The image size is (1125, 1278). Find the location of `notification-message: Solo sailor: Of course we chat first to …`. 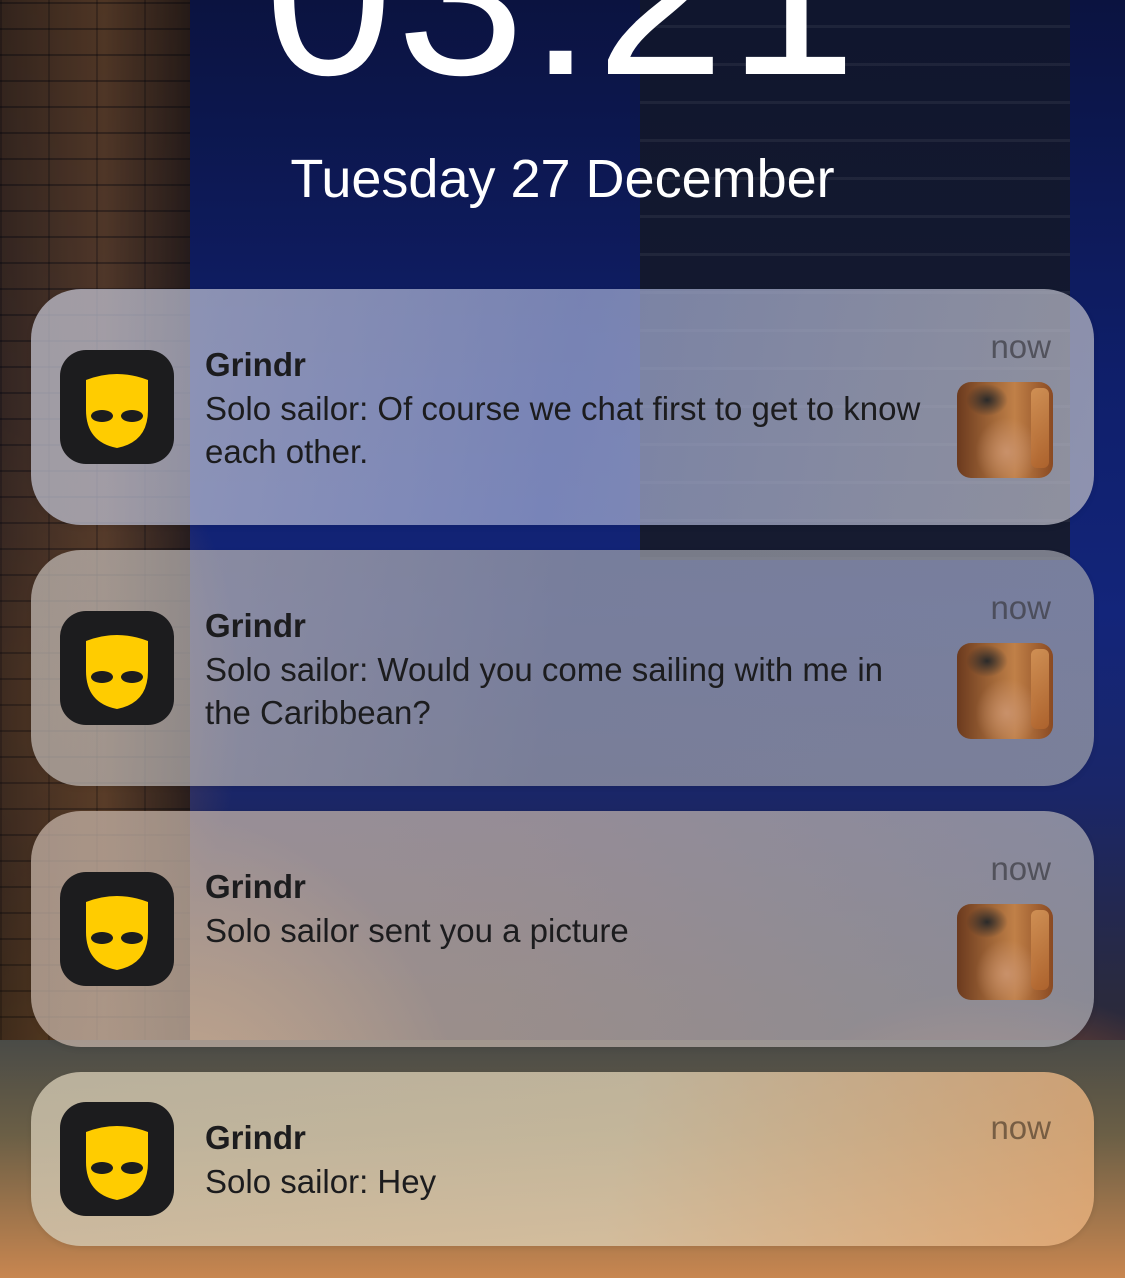

notification-message: Solo sailor: Of course we chat first to … is located at coordinates (563, 430).